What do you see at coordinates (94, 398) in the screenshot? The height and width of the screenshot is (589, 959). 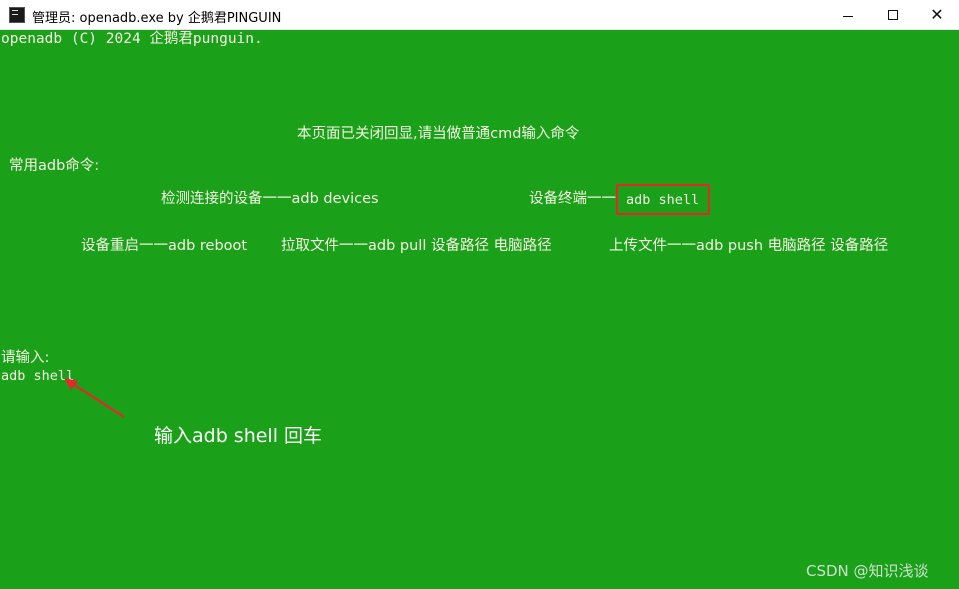 I see `annotation-arrow-icon` at bounding box center [94, 398].